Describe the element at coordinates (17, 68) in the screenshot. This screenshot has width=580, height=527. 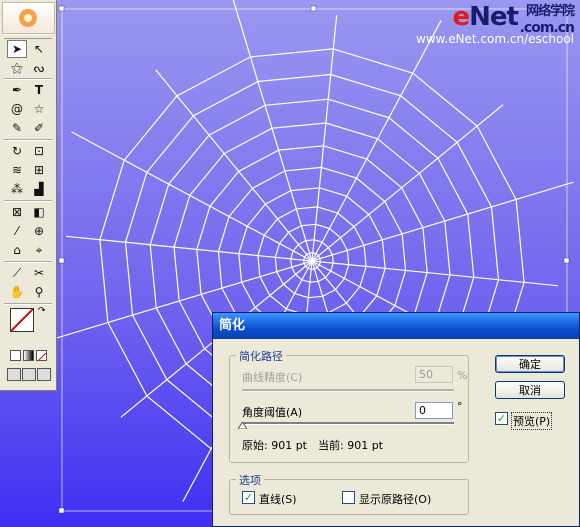
I see `magic-wand-tool-icon: ⚝` at that location.